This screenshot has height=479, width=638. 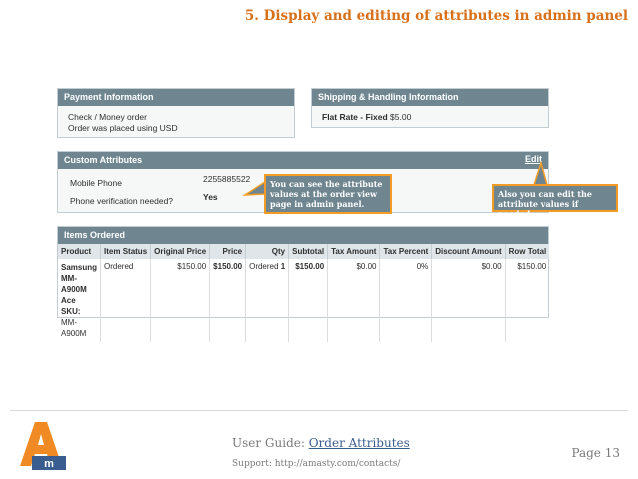 I want to click on cell-tax-amount: $0.00, so click(x=354, y=300).